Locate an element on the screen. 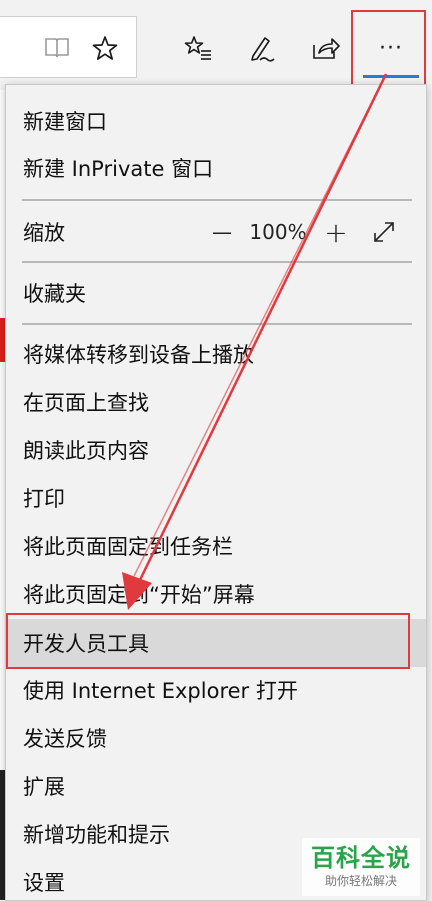 Image resolution: width=432 pixels, height=901 pixels. watermark-logo: 百科全说 助你轻松解决 is located at coordinates (361, 867).